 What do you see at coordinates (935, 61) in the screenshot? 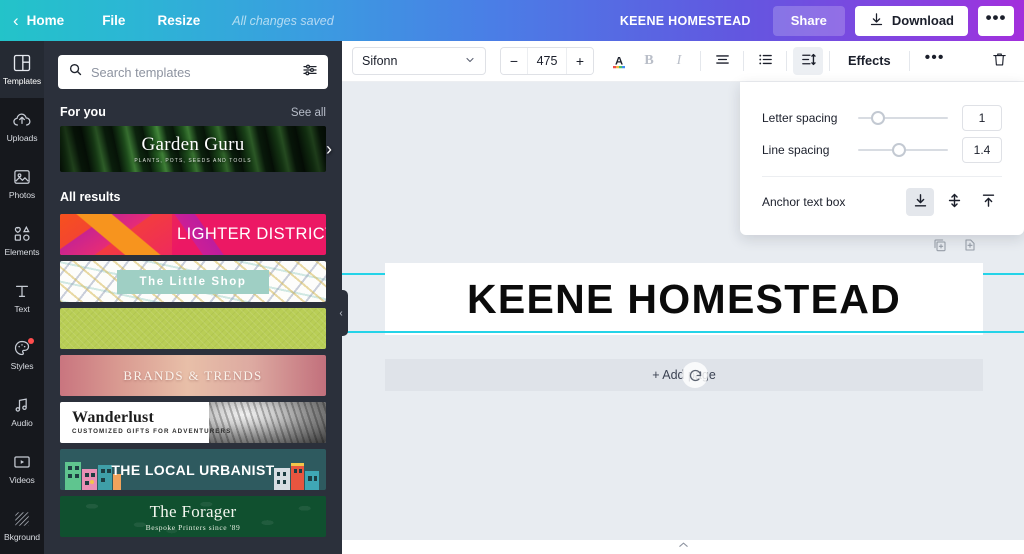
I see `toolbar-more-button: •••` at bounding box center [935, 61].